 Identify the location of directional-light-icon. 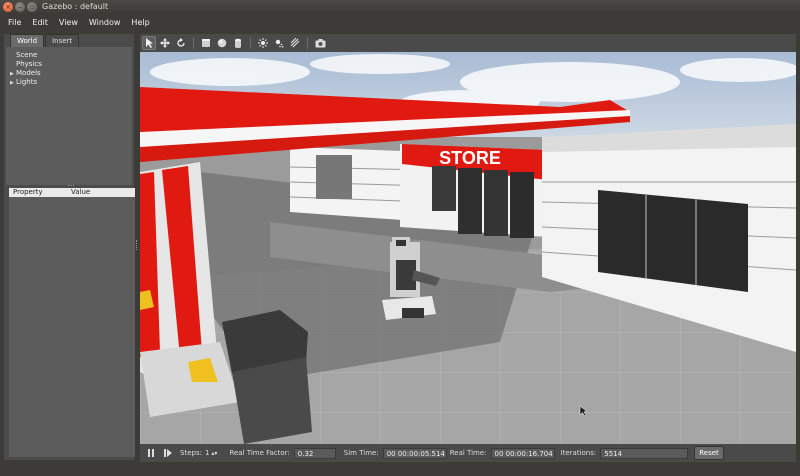
(295, 43).